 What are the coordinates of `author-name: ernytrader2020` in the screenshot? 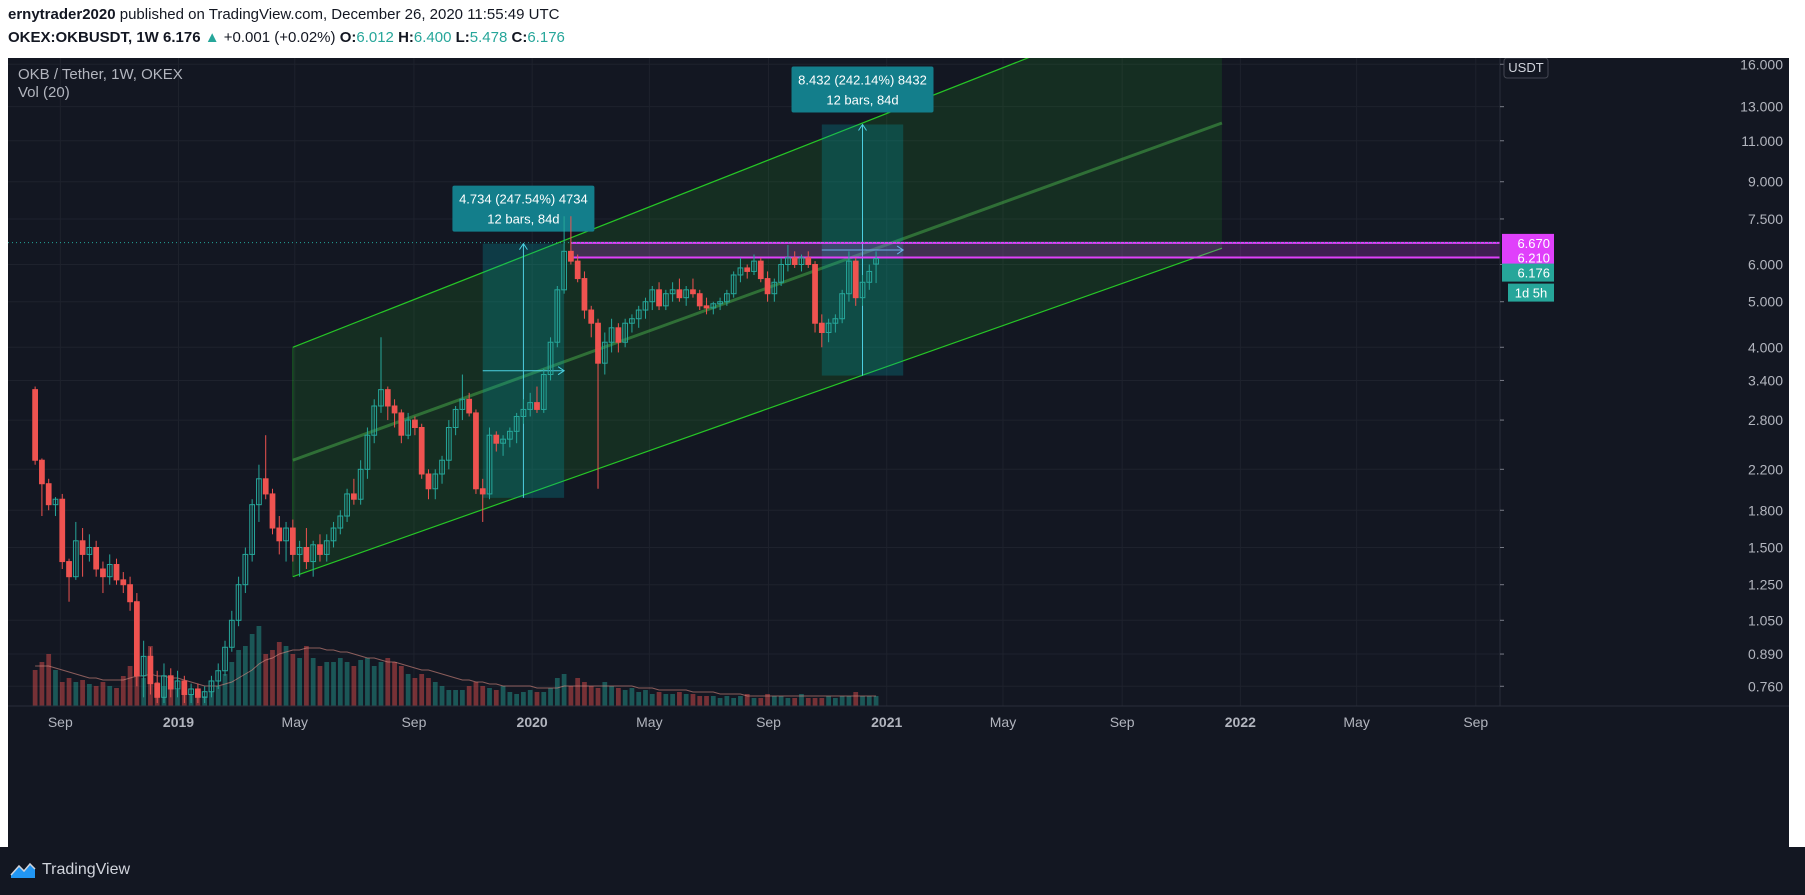 It's located at (62, 14).